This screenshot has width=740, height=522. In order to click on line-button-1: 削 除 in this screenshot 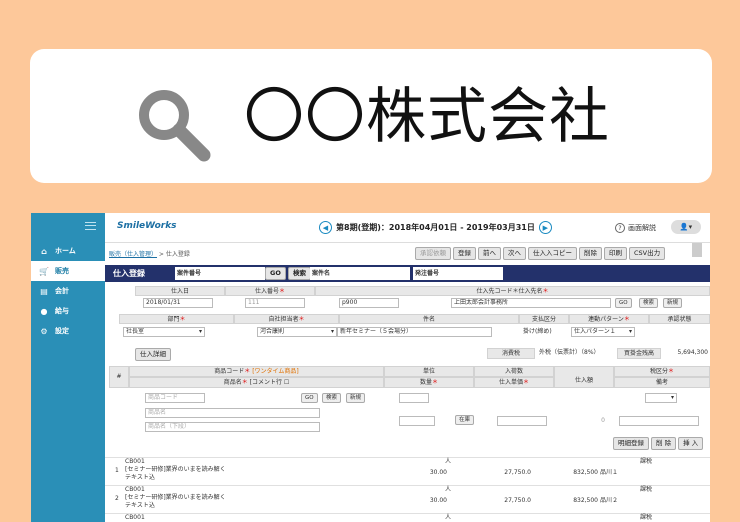, I will do `click(664, 443)`.